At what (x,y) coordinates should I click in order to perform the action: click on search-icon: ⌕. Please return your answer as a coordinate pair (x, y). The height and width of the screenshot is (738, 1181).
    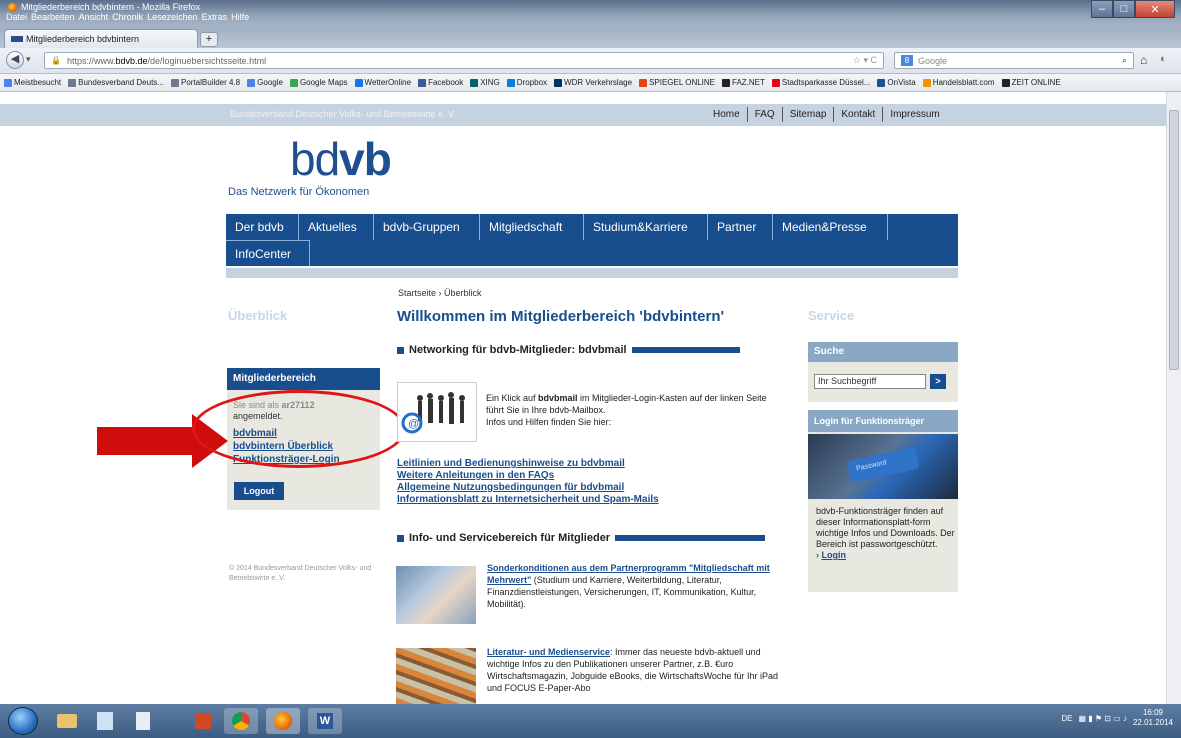
    Looking at the image, I should click on (1124, 60).